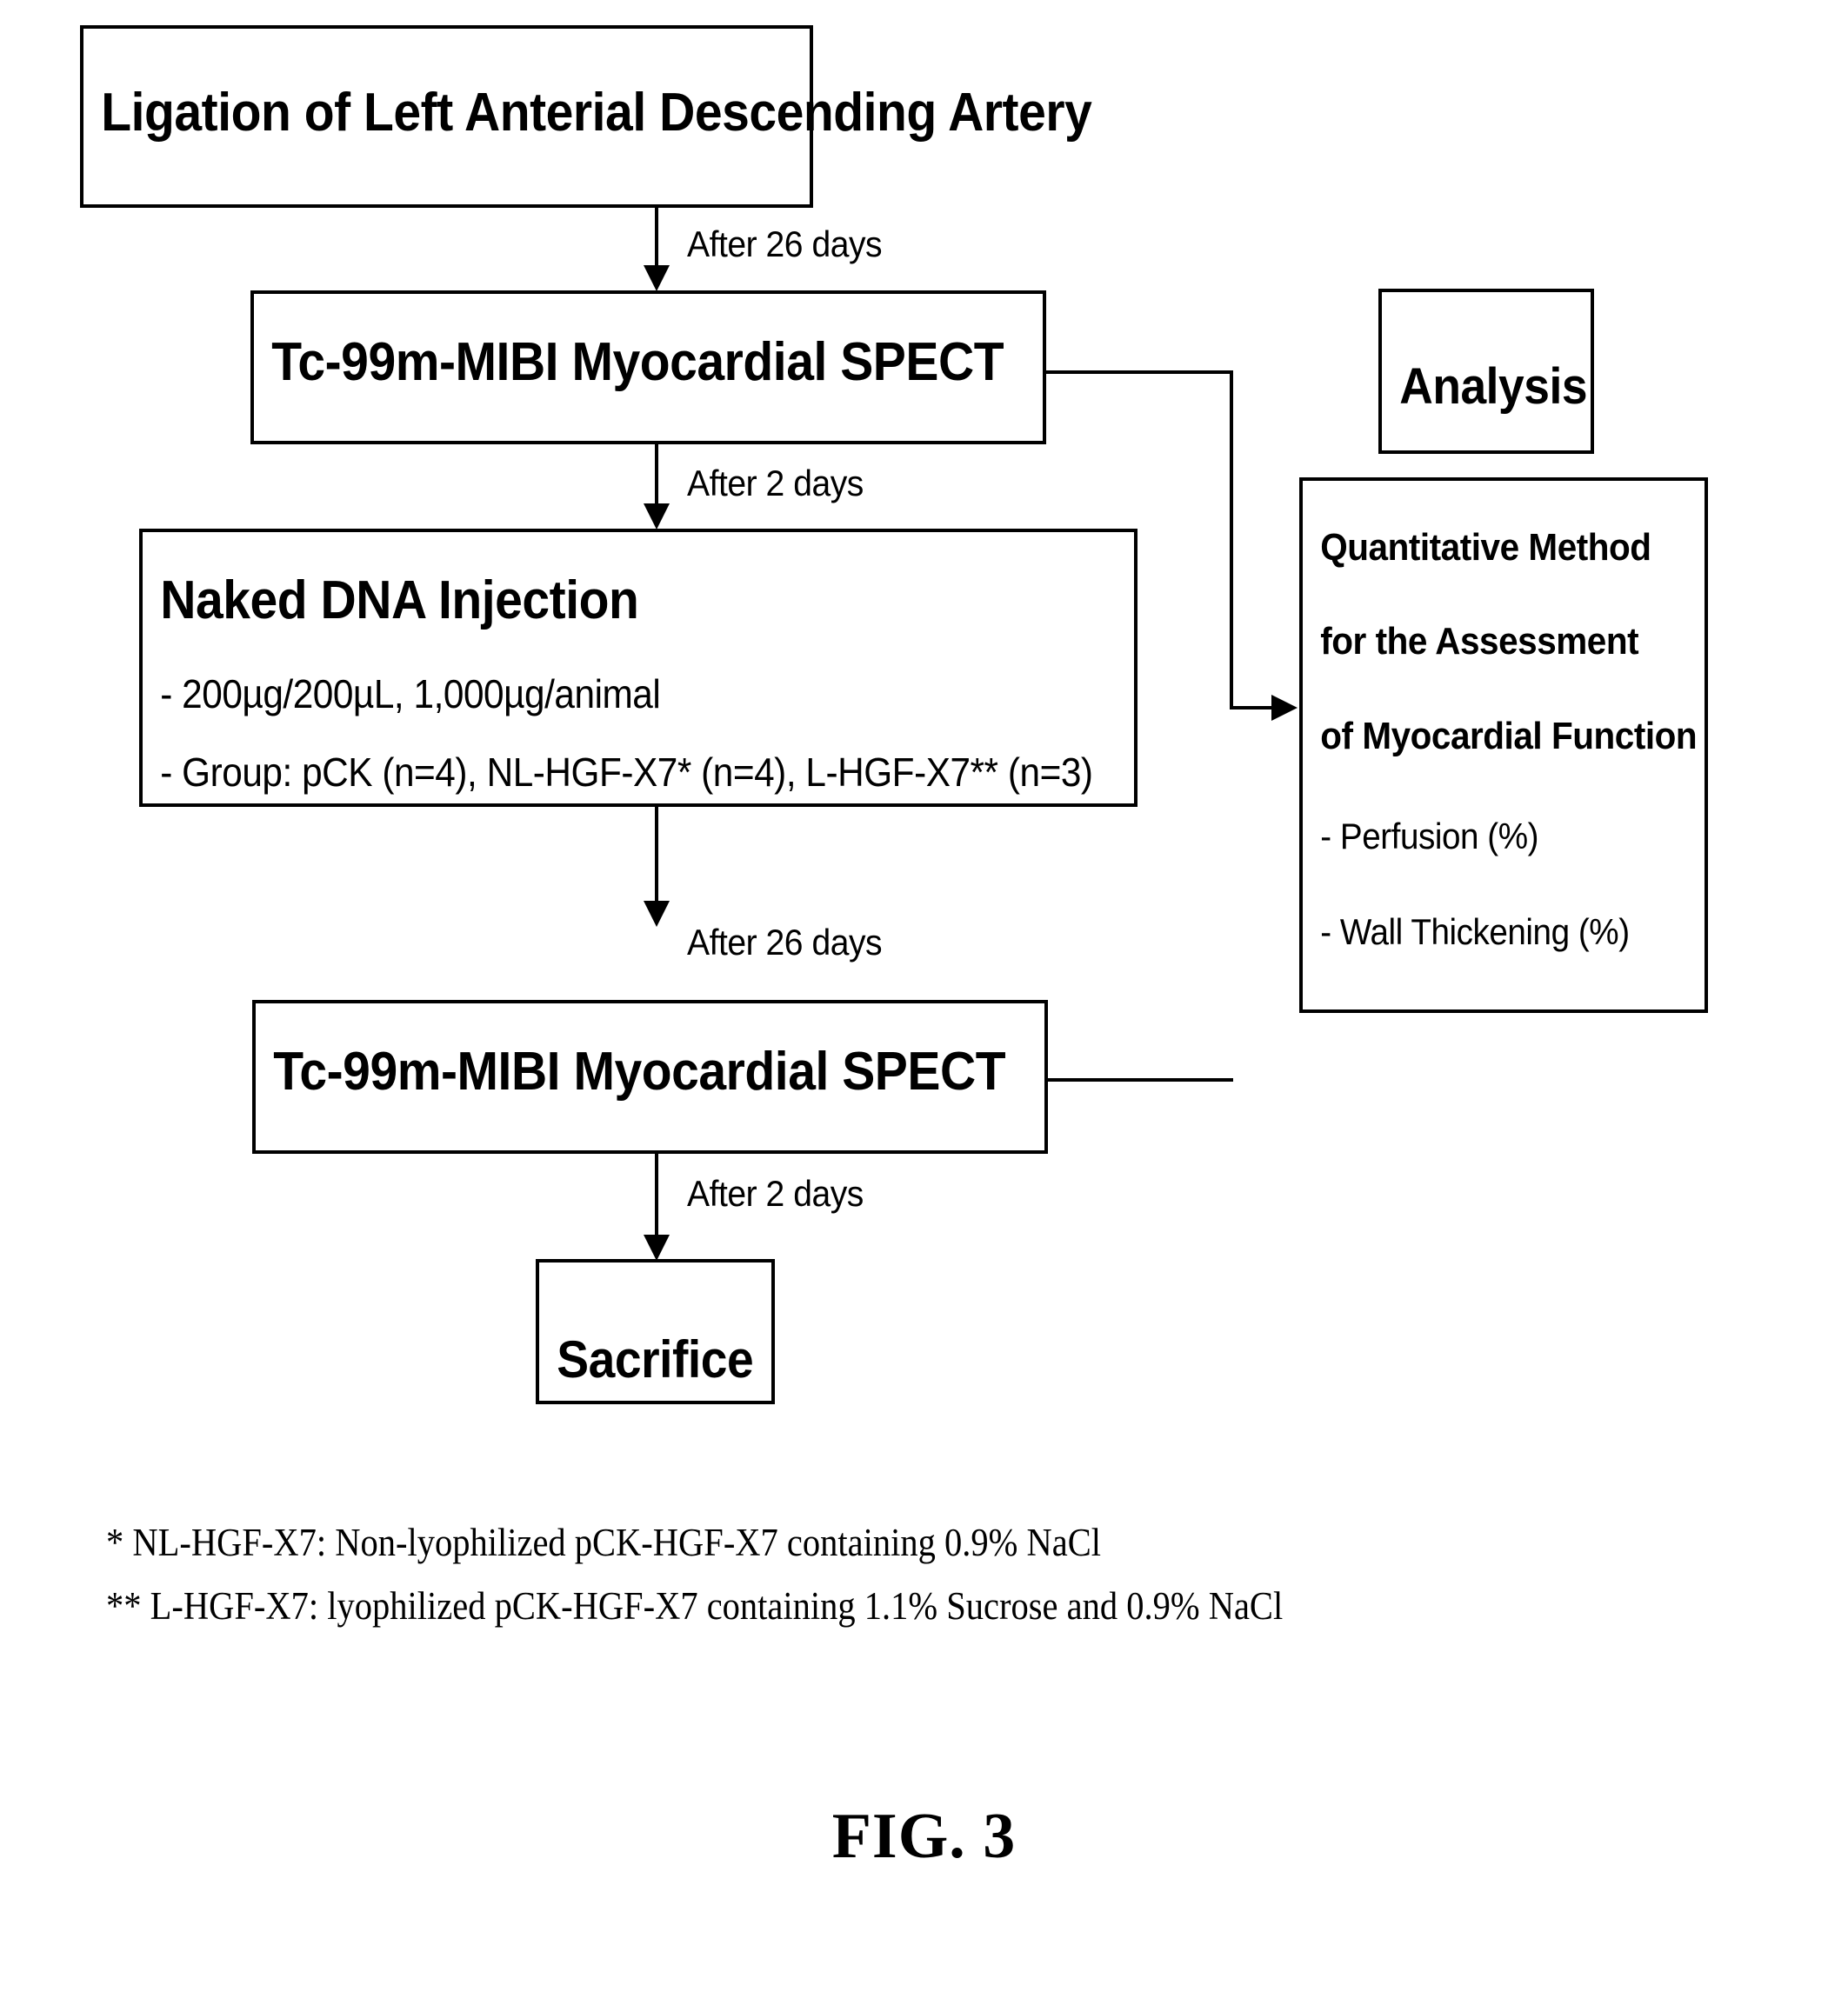  I want to click on node-spect-first-label: Tc-99m-MIBI Myocardial SPECT, so click(637, 362).